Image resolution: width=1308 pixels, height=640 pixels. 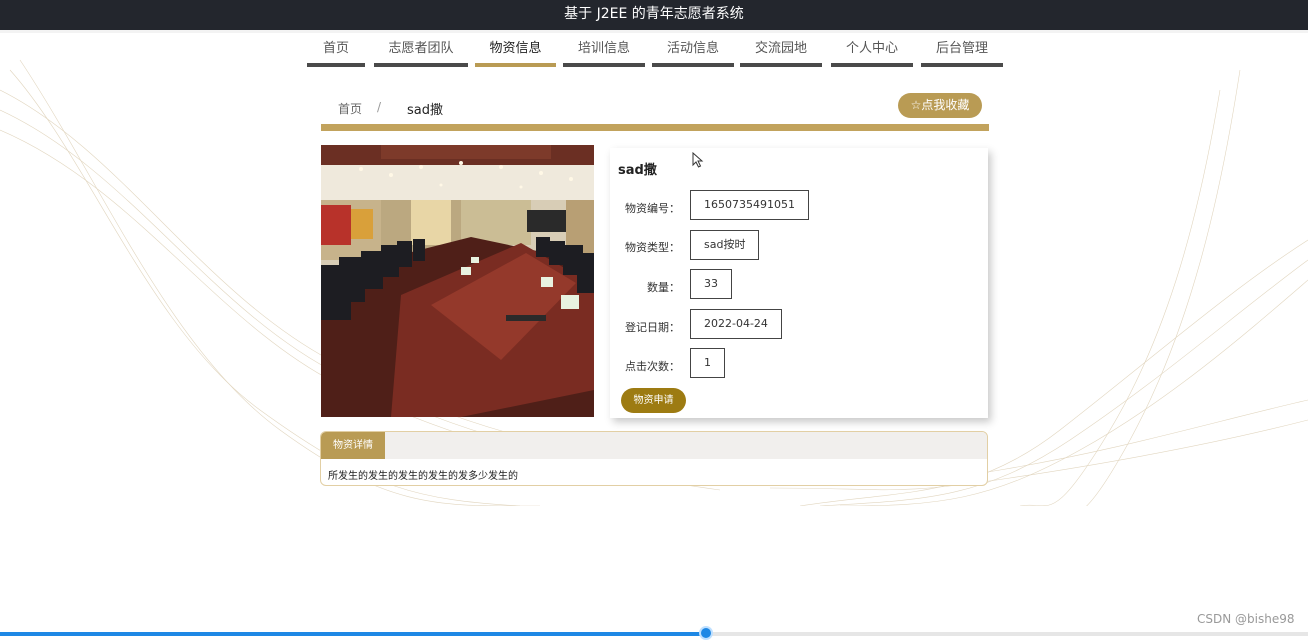 I want to click on detail-panel: 物资详情 所发生的发生的发生的发生的发多少发生的, so click(x=654, y=458).